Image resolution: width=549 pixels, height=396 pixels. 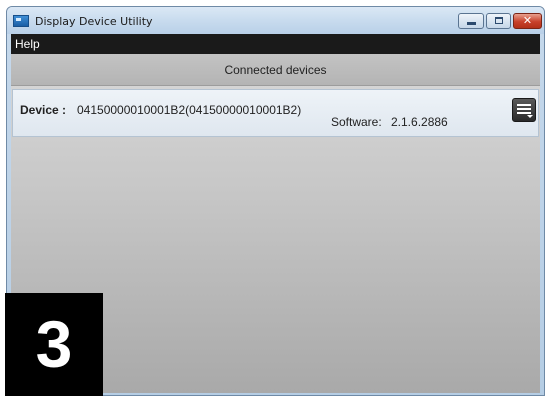 What do you see at coordinates (524, 105) in the screenshot?
I see `hamburger-menu-icon` at bounding box center [524, 105].